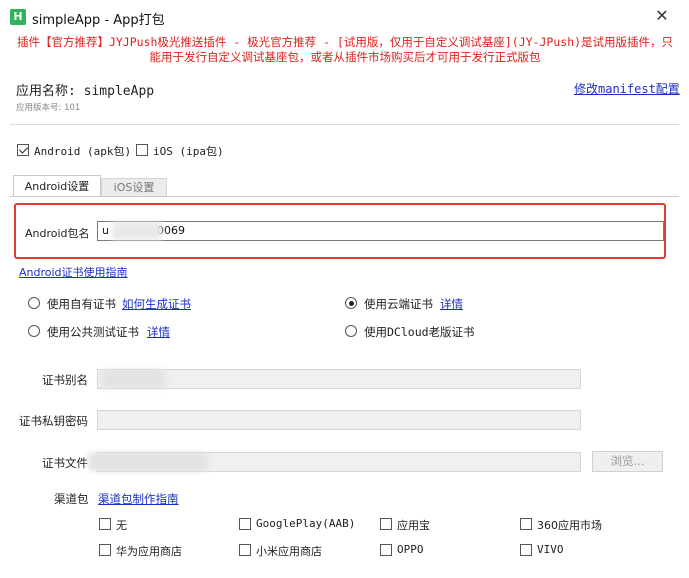 The width and height of the screenshot is (689, 578). I want to click on channel-label-huawei: 华为应用商店, so click(149, 551).